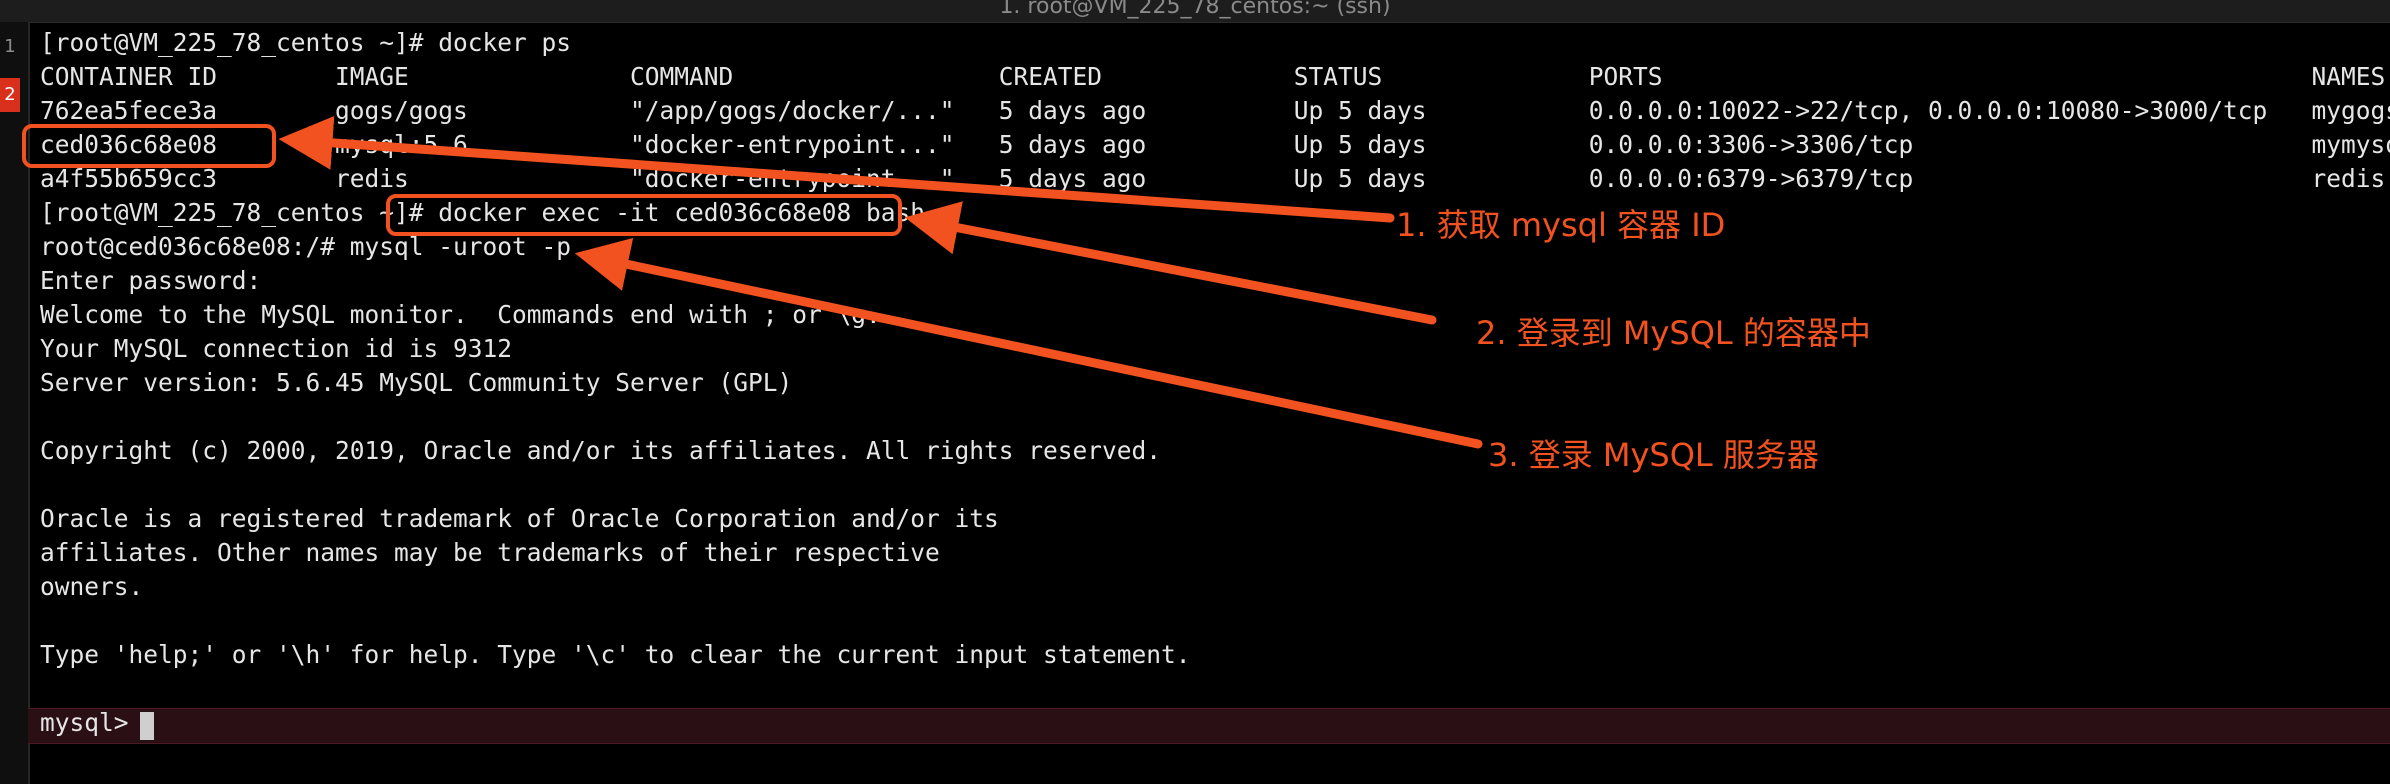 This screenshot has height=784, width=2390. Describe the element at coordinates (1561, 225) in the screenshot. I see `annotation-note-1: 1. 获取 mysql 容器 ID` at that location.